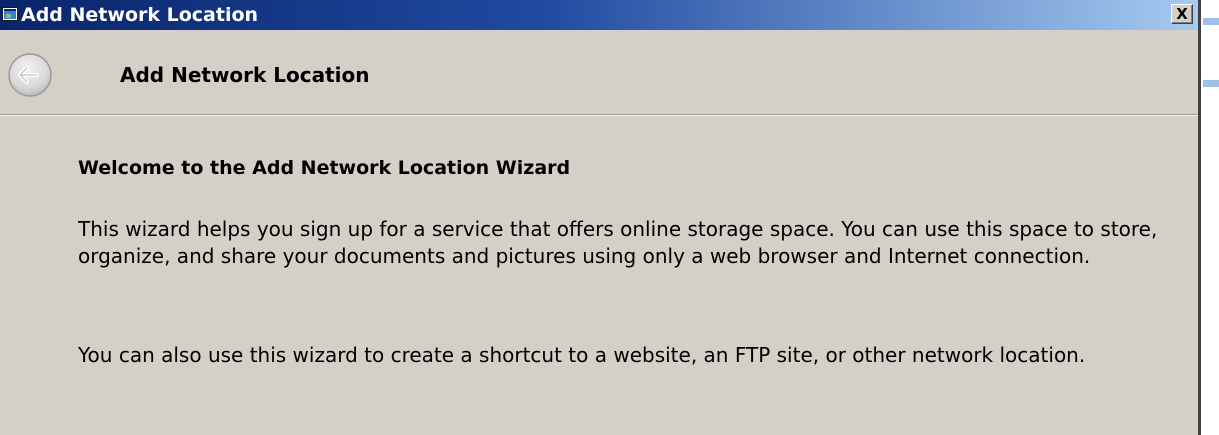 The height and width of the screenshot is (435, 1219). Describe the element at coordinates (140, 15) in the screenshot. I see `window-title: Add Network Location` at that location.